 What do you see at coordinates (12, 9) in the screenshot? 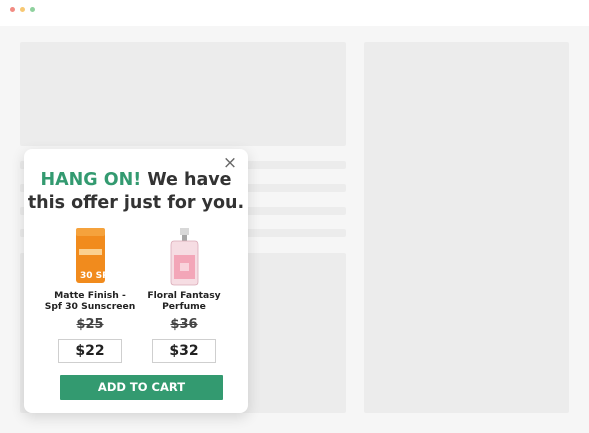
I see `window-close-dot` at bounding box center [12, 9].